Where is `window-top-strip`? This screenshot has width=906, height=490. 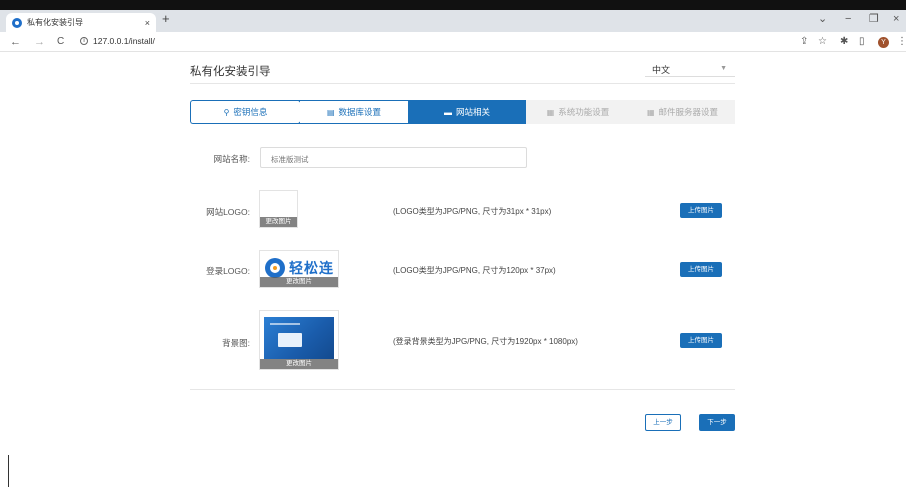 window-top-strip is located at coordinates (453, 5).